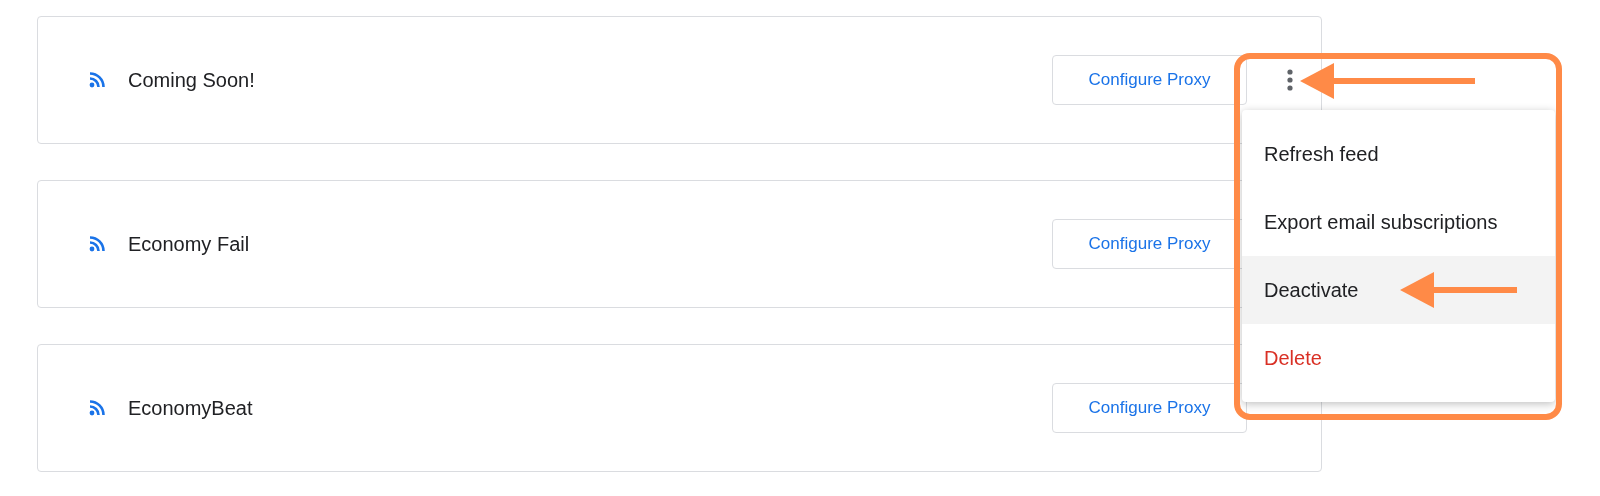 The height and width of the screenshot is (496, 1600). I want to click on feed-name: EconomyBeat, so click(191, 408).